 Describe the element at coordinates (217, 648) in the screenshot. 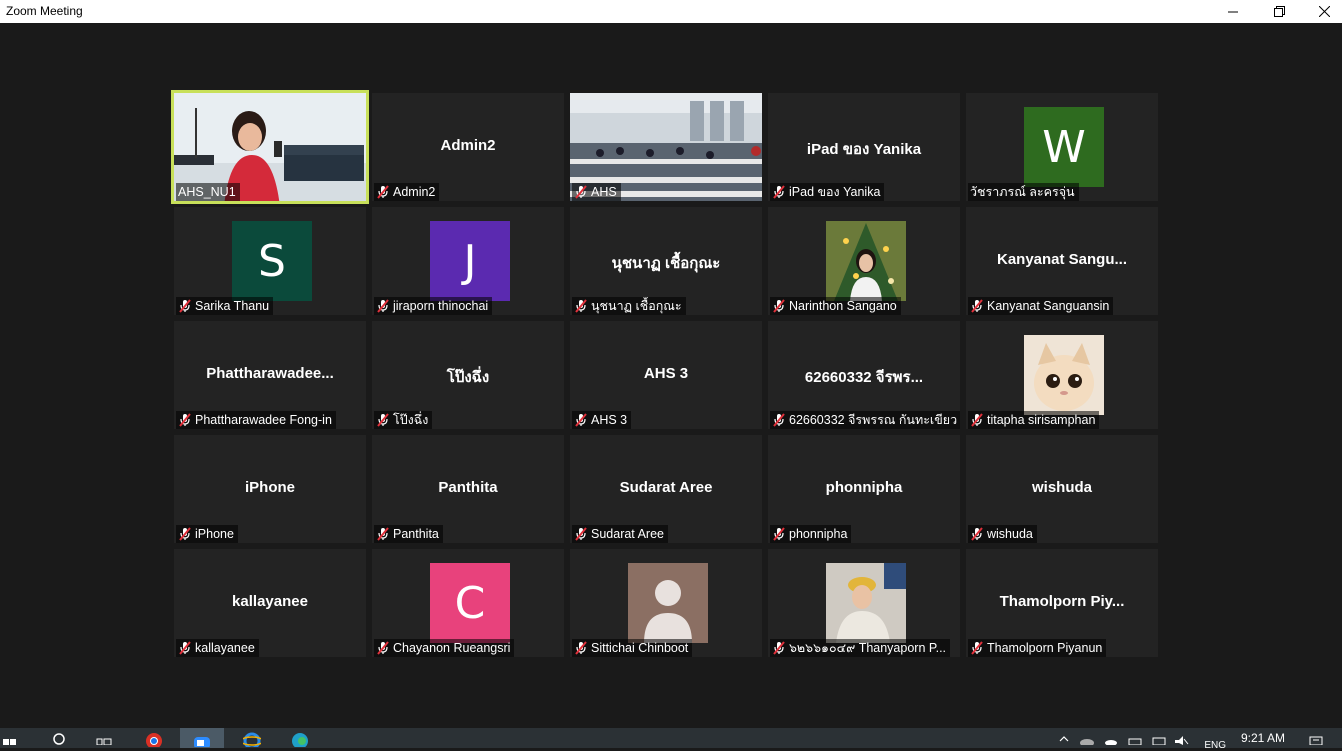

I see `participant-name-label: kallayanee` at that location.